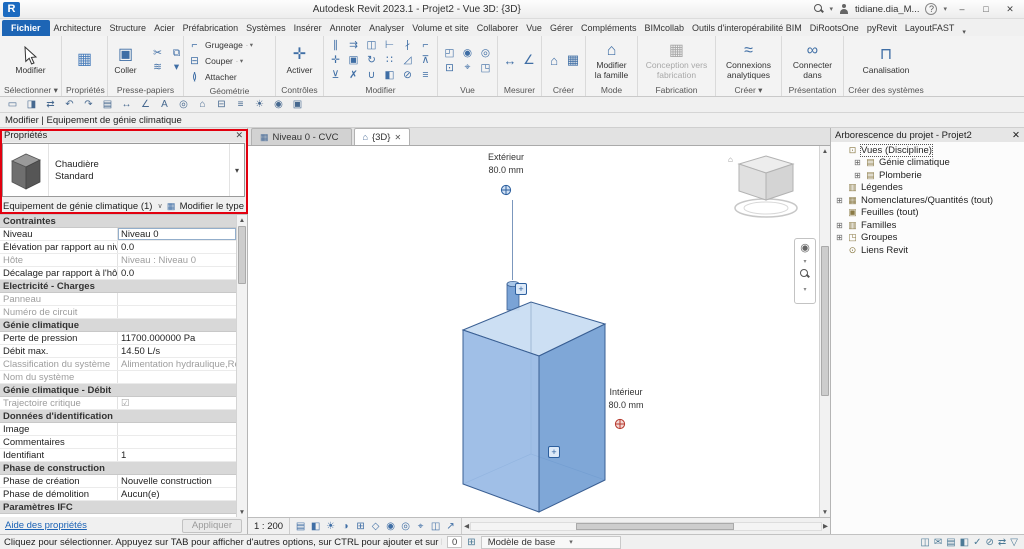 The height and width of the screenshot is (549, 1024). Describe the element at coordinates (211, 28) in the screenshot. I see `ribbon-tab: Préfabrication` at that location.